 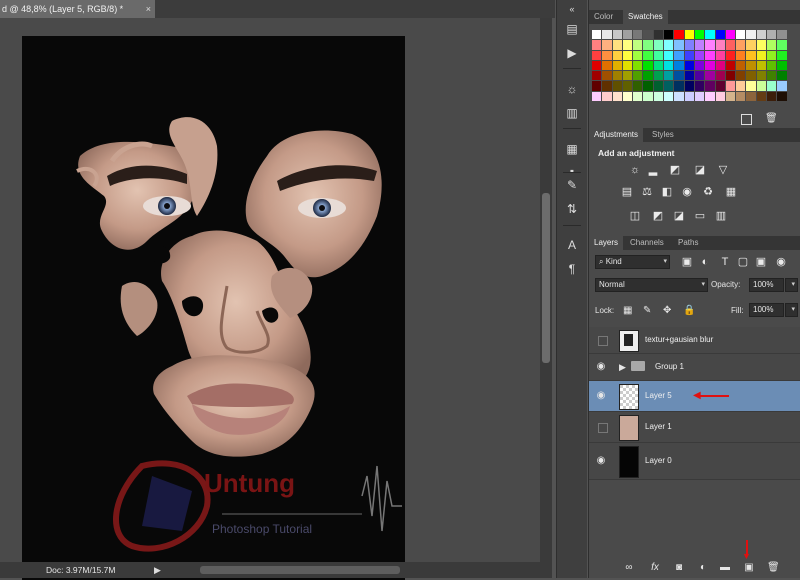 I want to click on hue-saturation-icon: ▤, so click(x=627, y=192).